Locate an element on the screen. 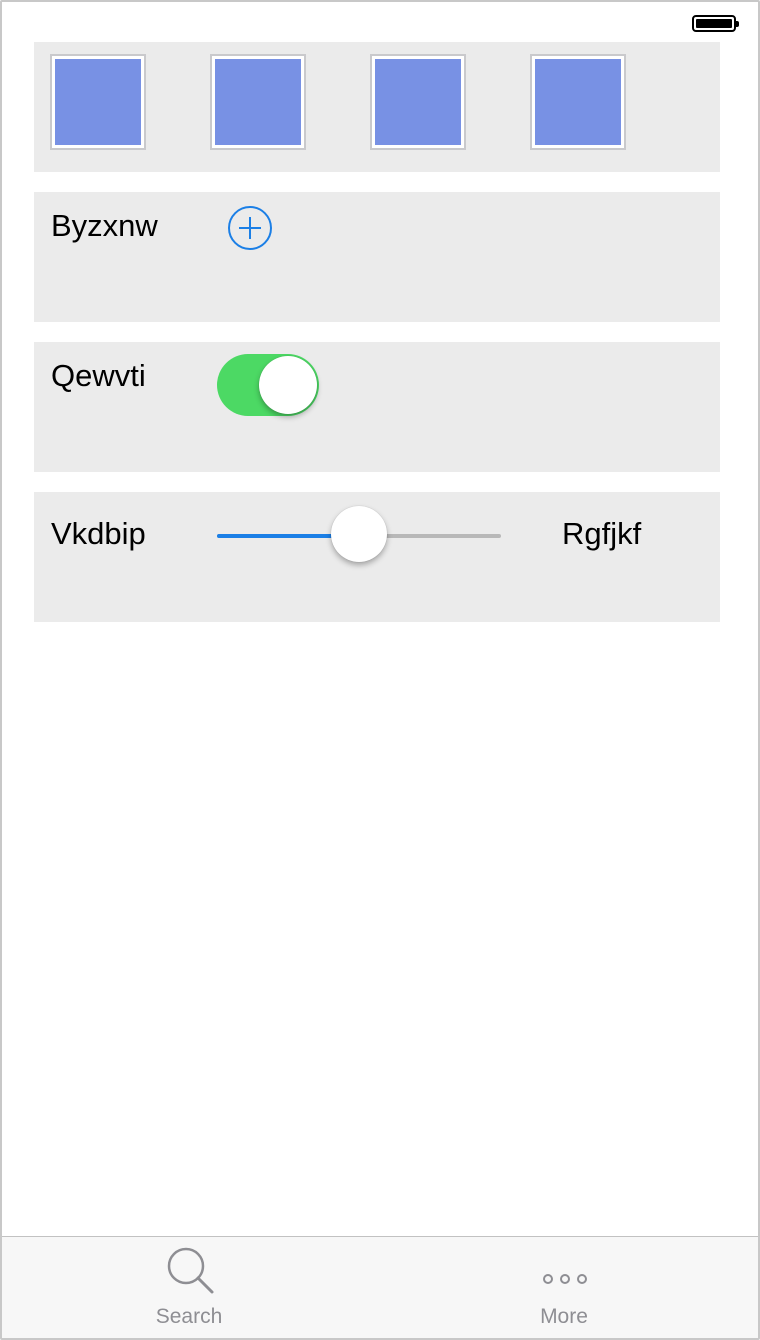 This screenshot has width=760, height=1340. search-icon is located at coordinates (190, 1270).